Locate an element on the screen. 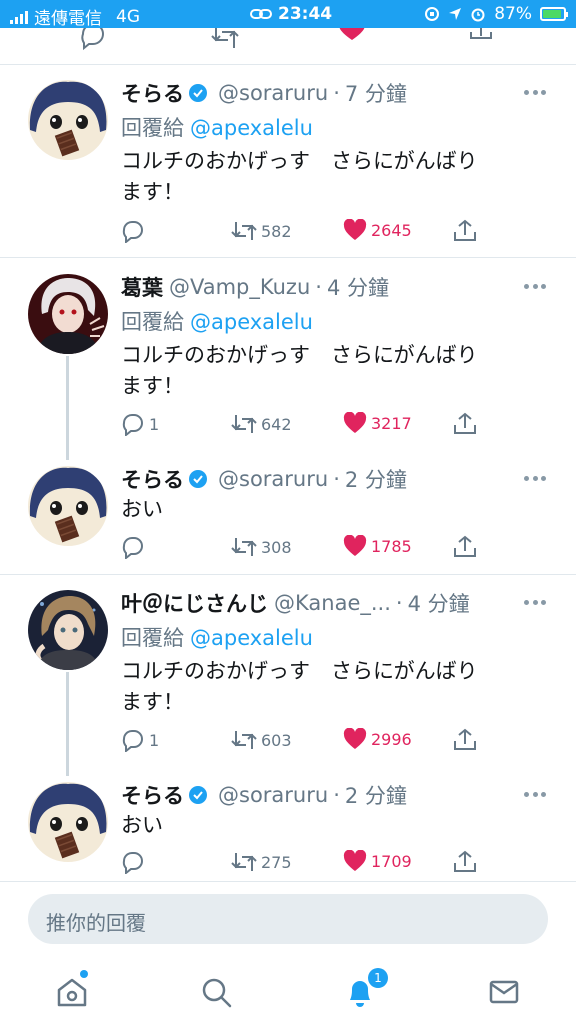  tab-notifications: 1 is located at coordinates (364, 990).